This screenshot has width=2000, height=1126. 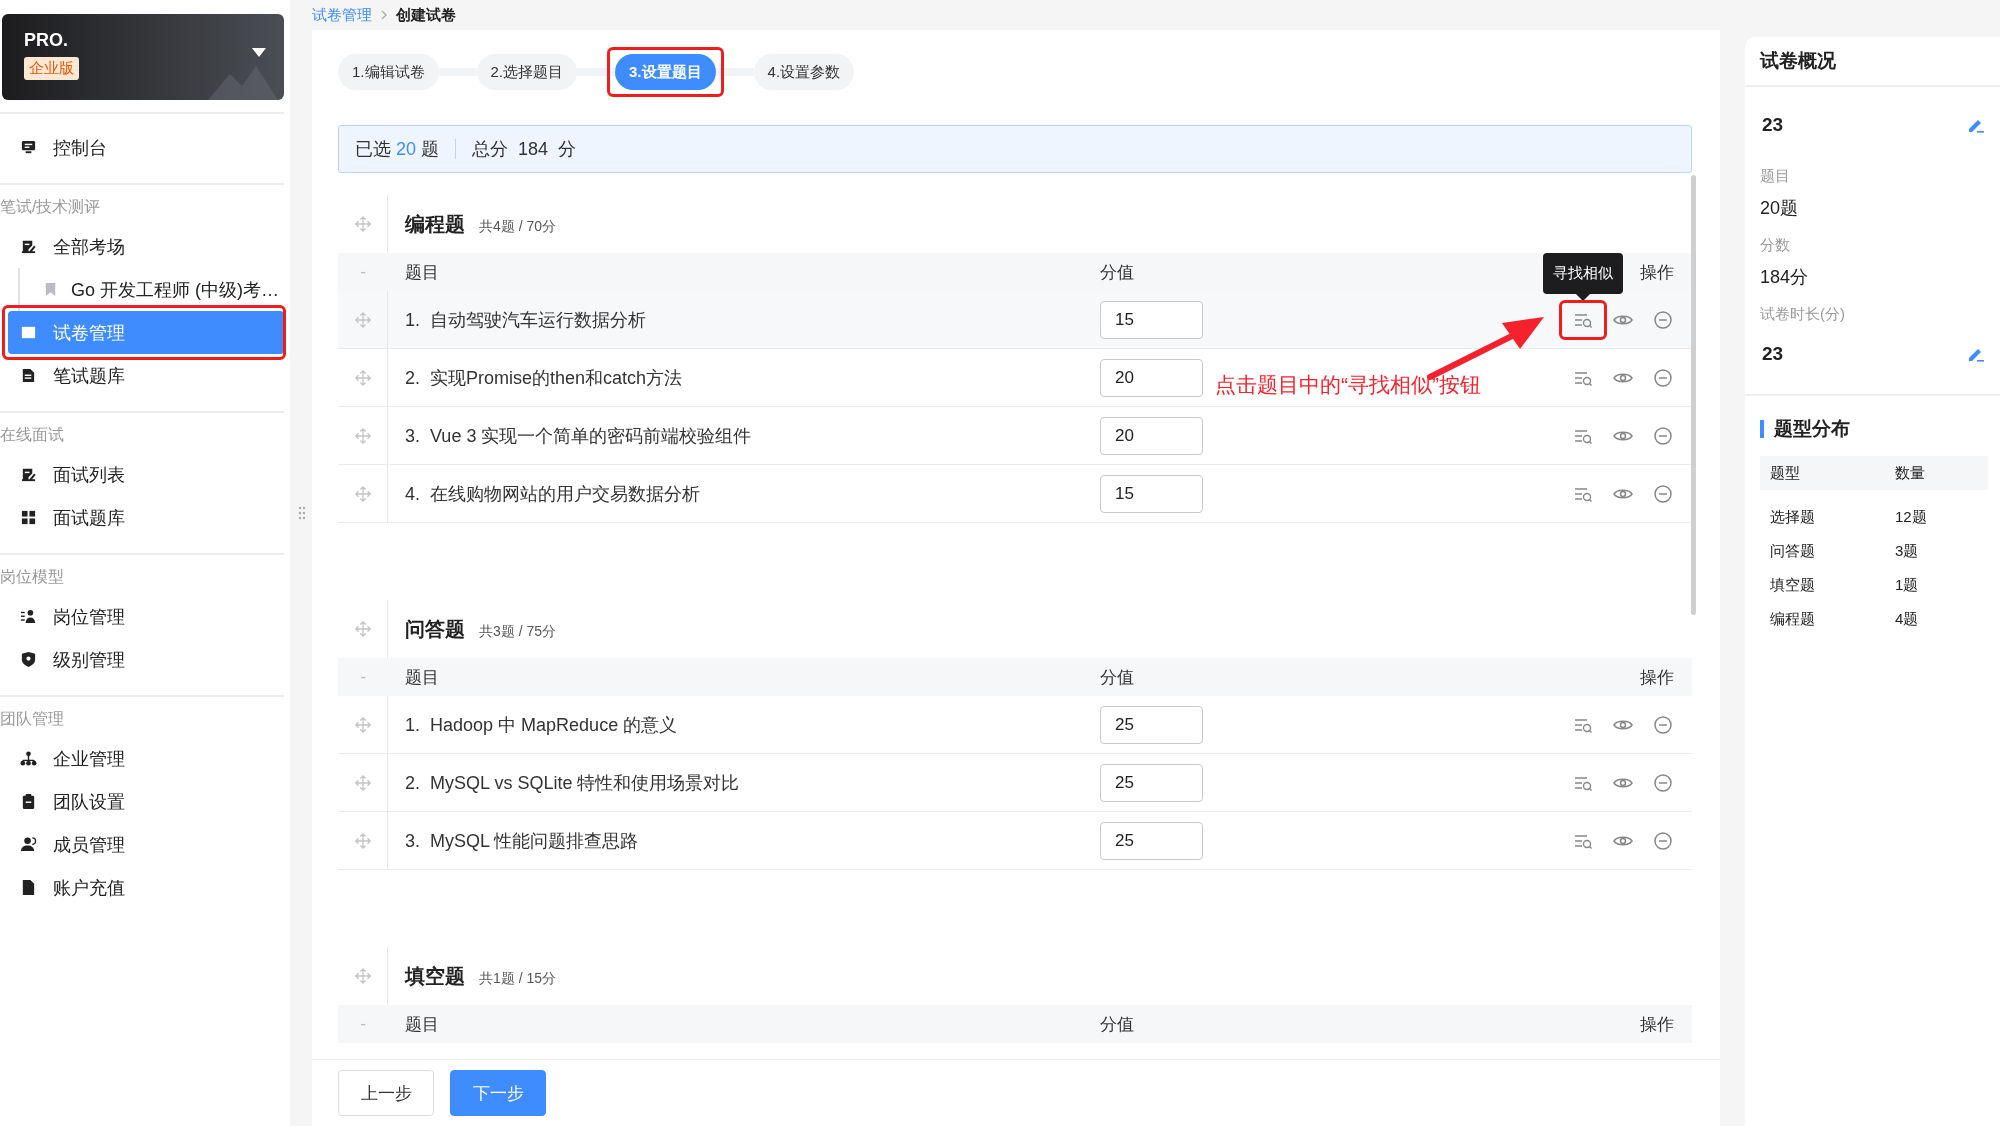 What do you see at coordinates (28, 758) in the screenshot?
I see `hierarchy-icon` at bounding box center [28, 758].